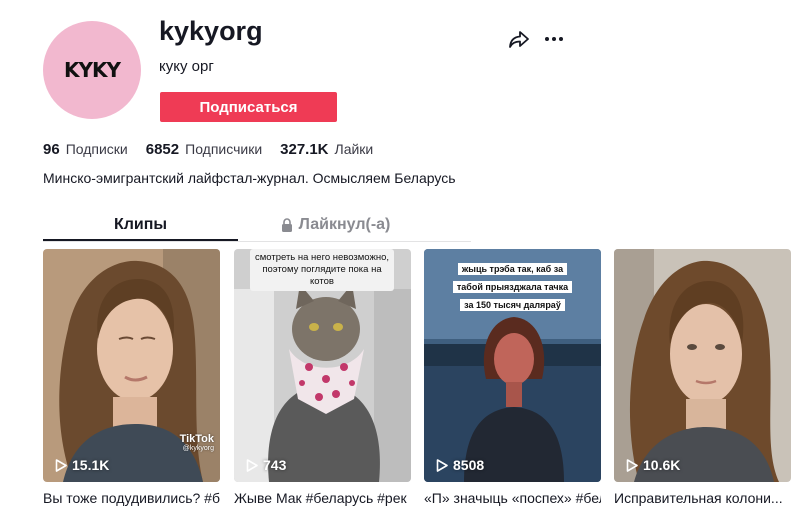 Image resolution: width=800 pixels, height=524 pixels. I want to click on avatar: KYKY, so click(92, 70).